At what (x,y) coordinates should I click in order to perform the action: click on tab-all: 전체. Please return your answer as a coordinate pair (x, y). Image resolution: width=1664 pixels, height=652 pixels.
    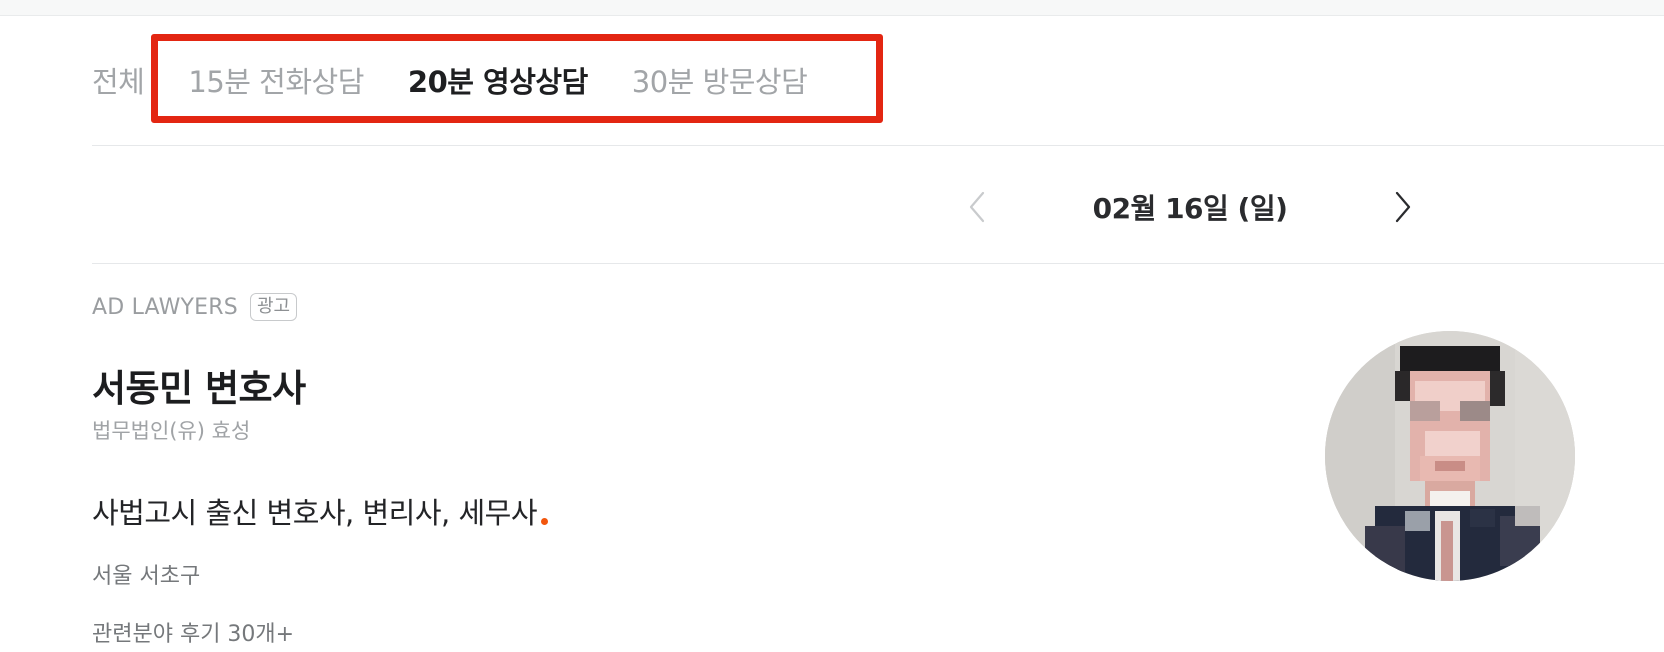
    Looking at the image, I should click on (118, 80).